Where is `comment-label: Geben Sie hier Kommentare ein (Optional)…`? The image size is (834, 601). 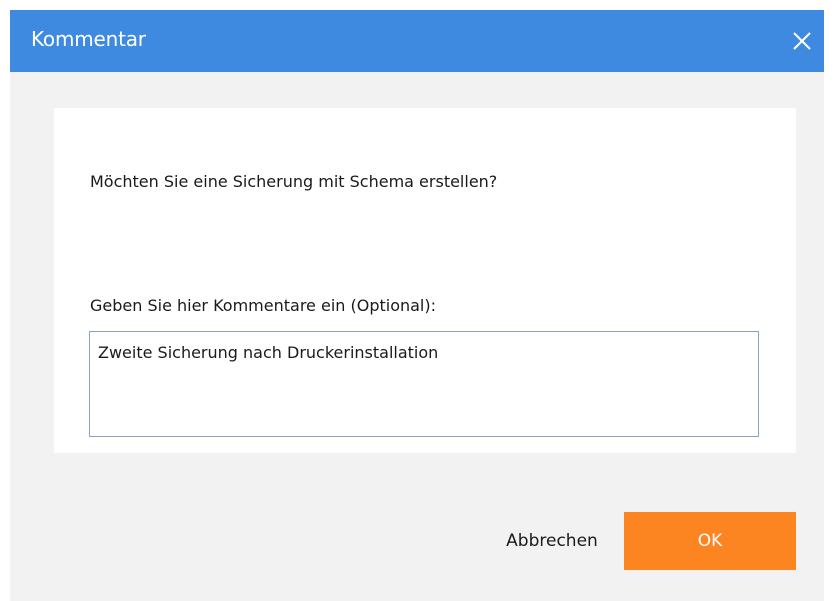
comment-label: Geben Sie hier Kommentare ein (Optional)… is located at coordinates (263, 305).